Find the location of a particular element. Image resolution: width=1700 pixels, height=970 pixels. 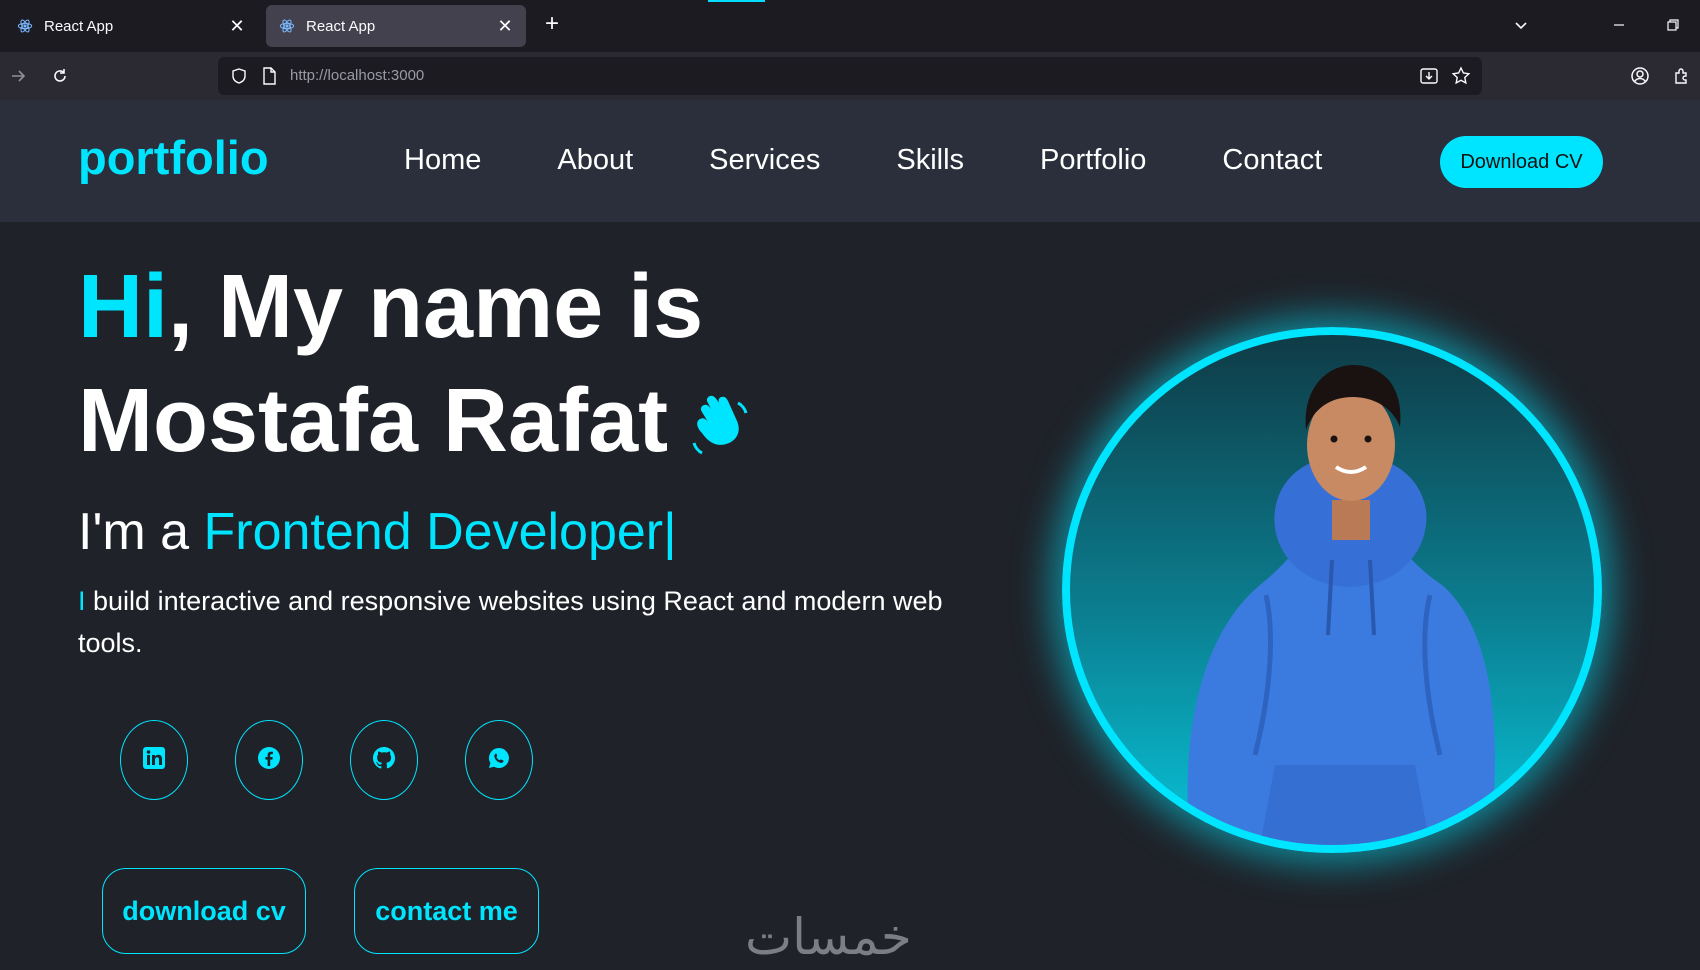

forward-icon is located at coordinates (18, 76).